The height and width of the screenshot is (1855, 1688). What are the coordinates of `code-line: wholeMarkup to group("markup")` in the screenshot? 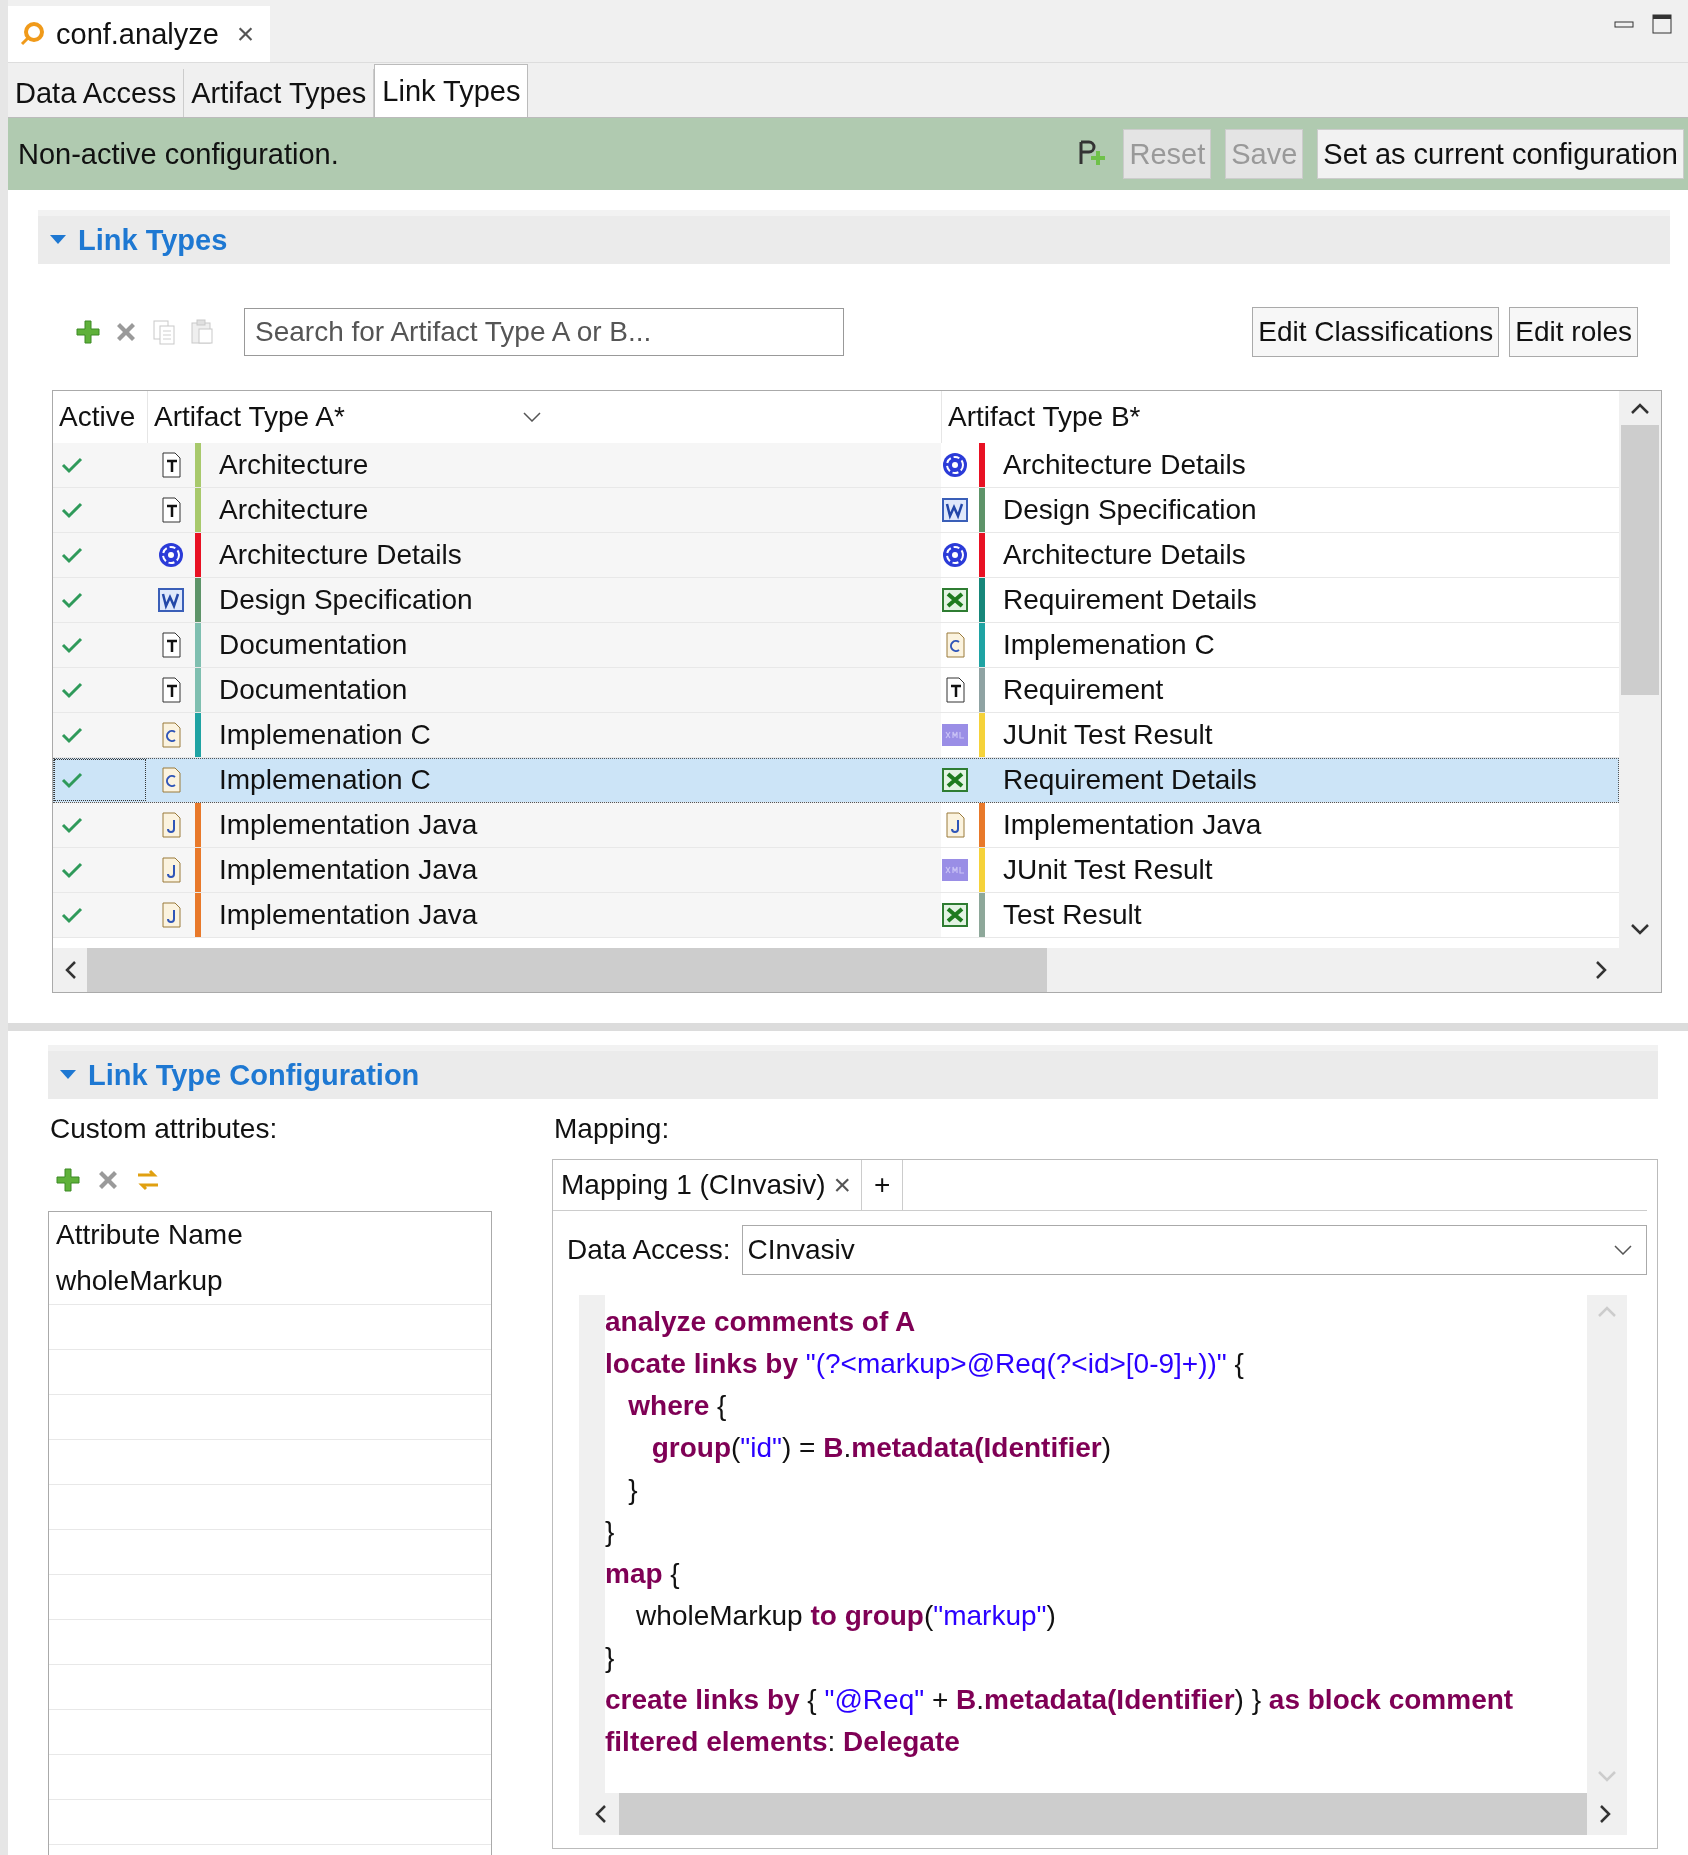 It's located at (846, 1616).